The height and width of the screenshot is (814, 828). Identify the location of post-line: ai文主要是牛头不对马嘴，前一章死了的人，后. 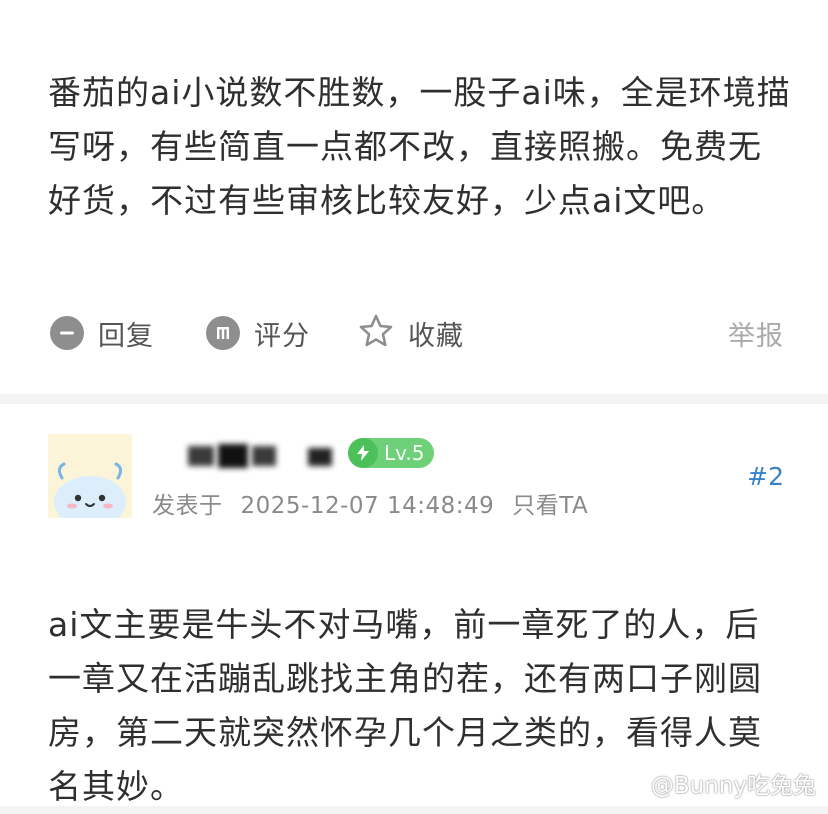
(404, 624).